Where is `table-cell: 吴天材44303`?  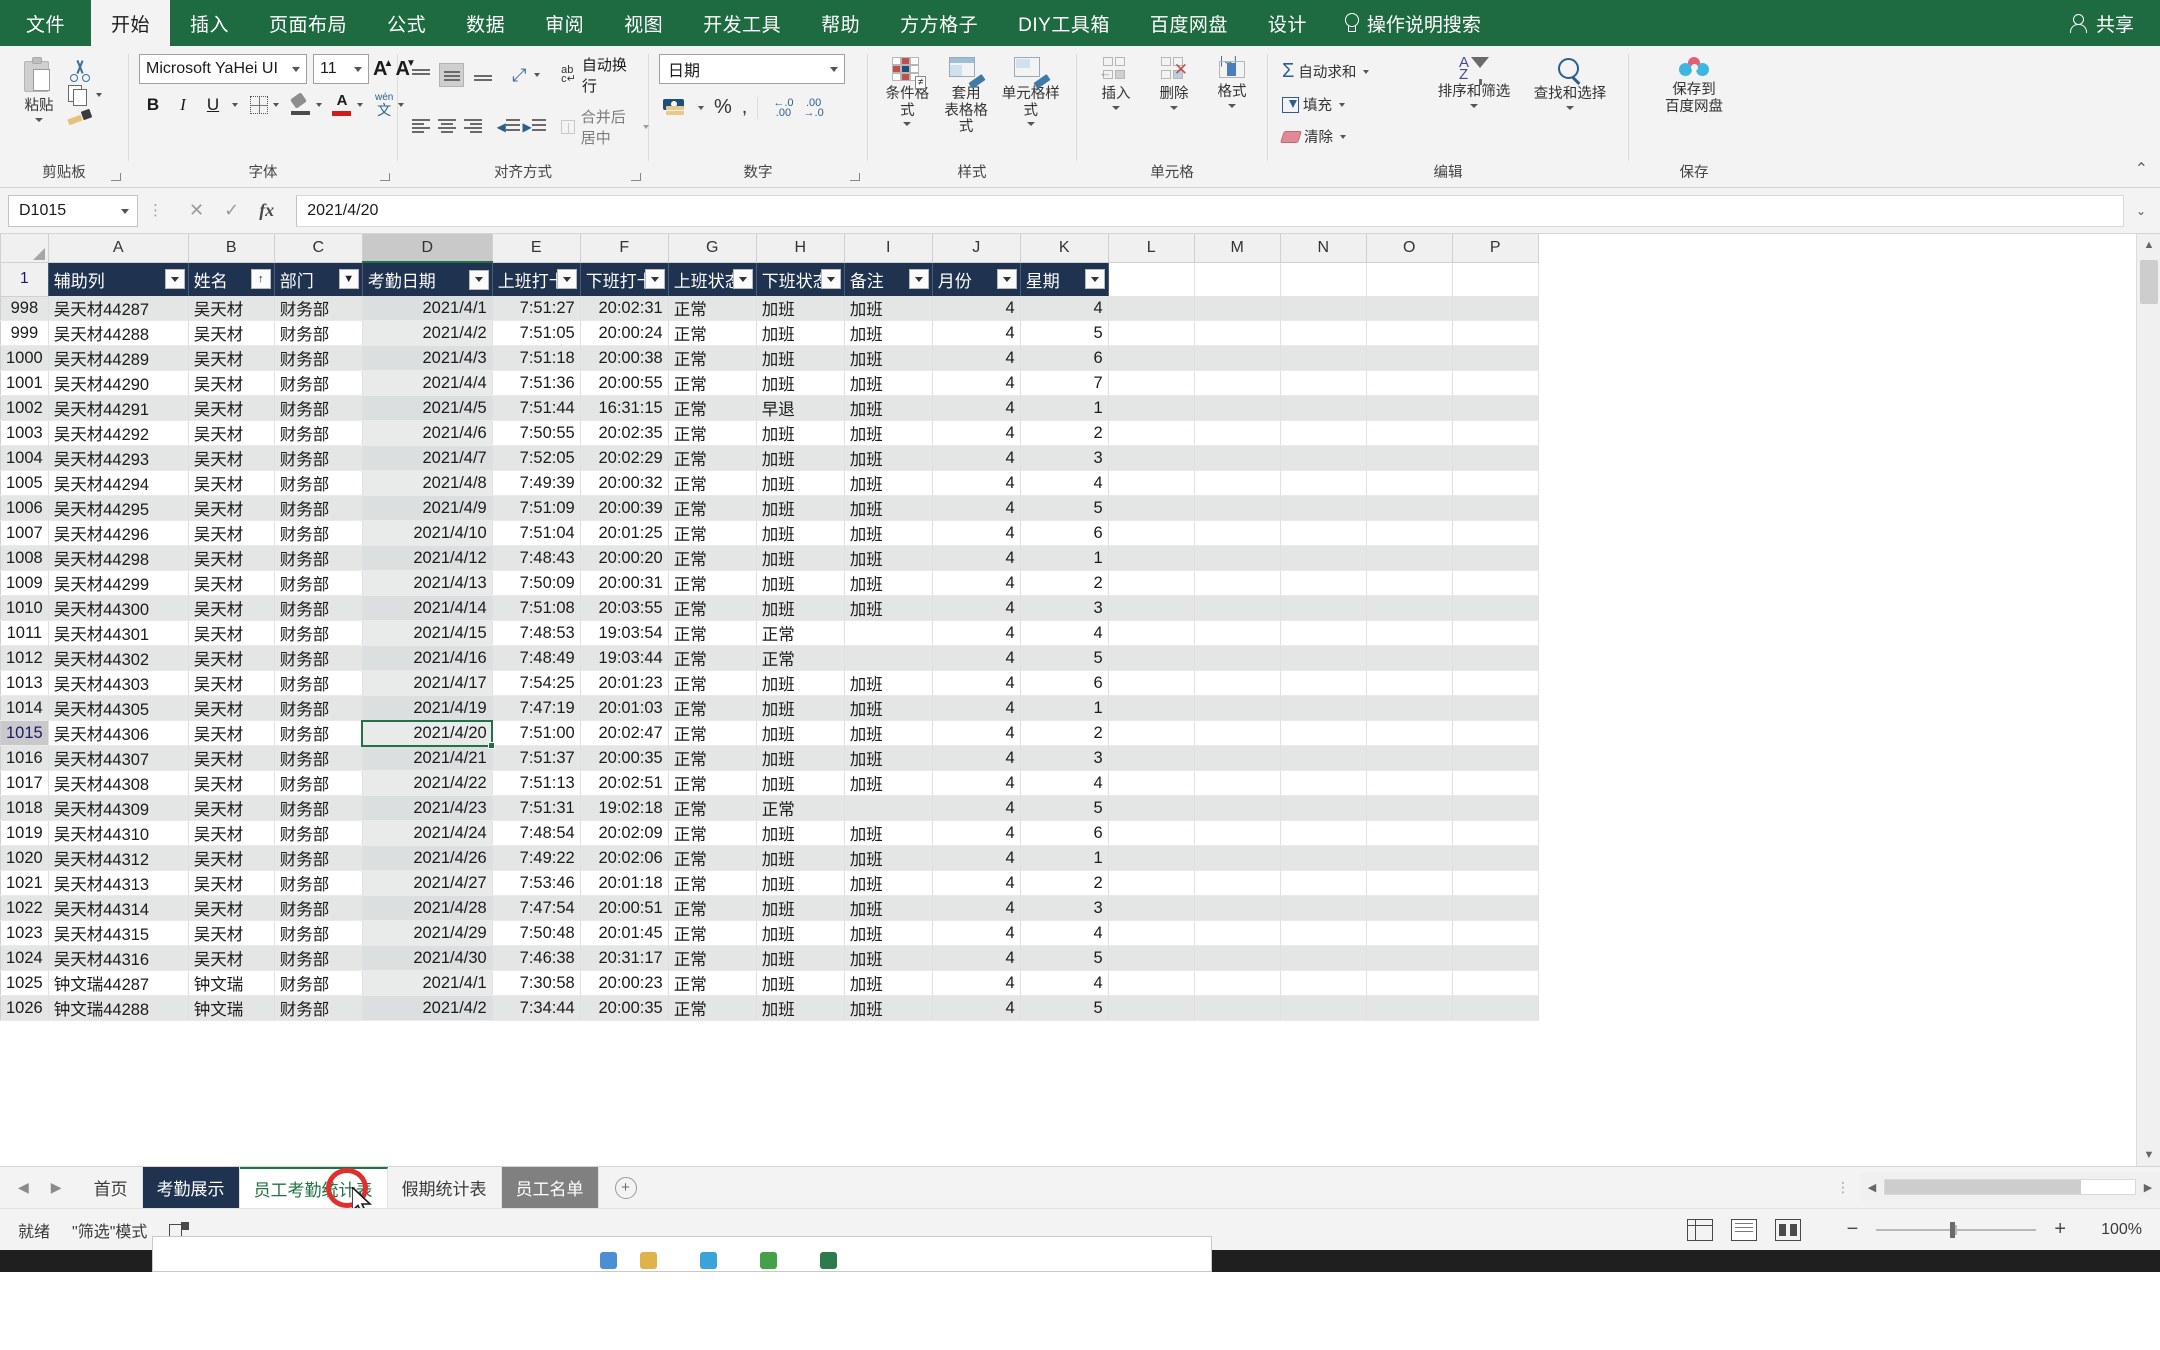 table-cell: 吴天材44303 is located at coordinates (118, 683).